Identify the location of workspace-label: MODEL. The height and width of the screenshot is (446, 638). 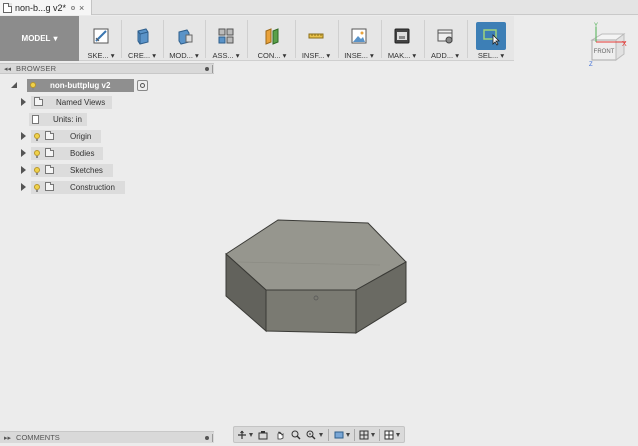
(36, 38).